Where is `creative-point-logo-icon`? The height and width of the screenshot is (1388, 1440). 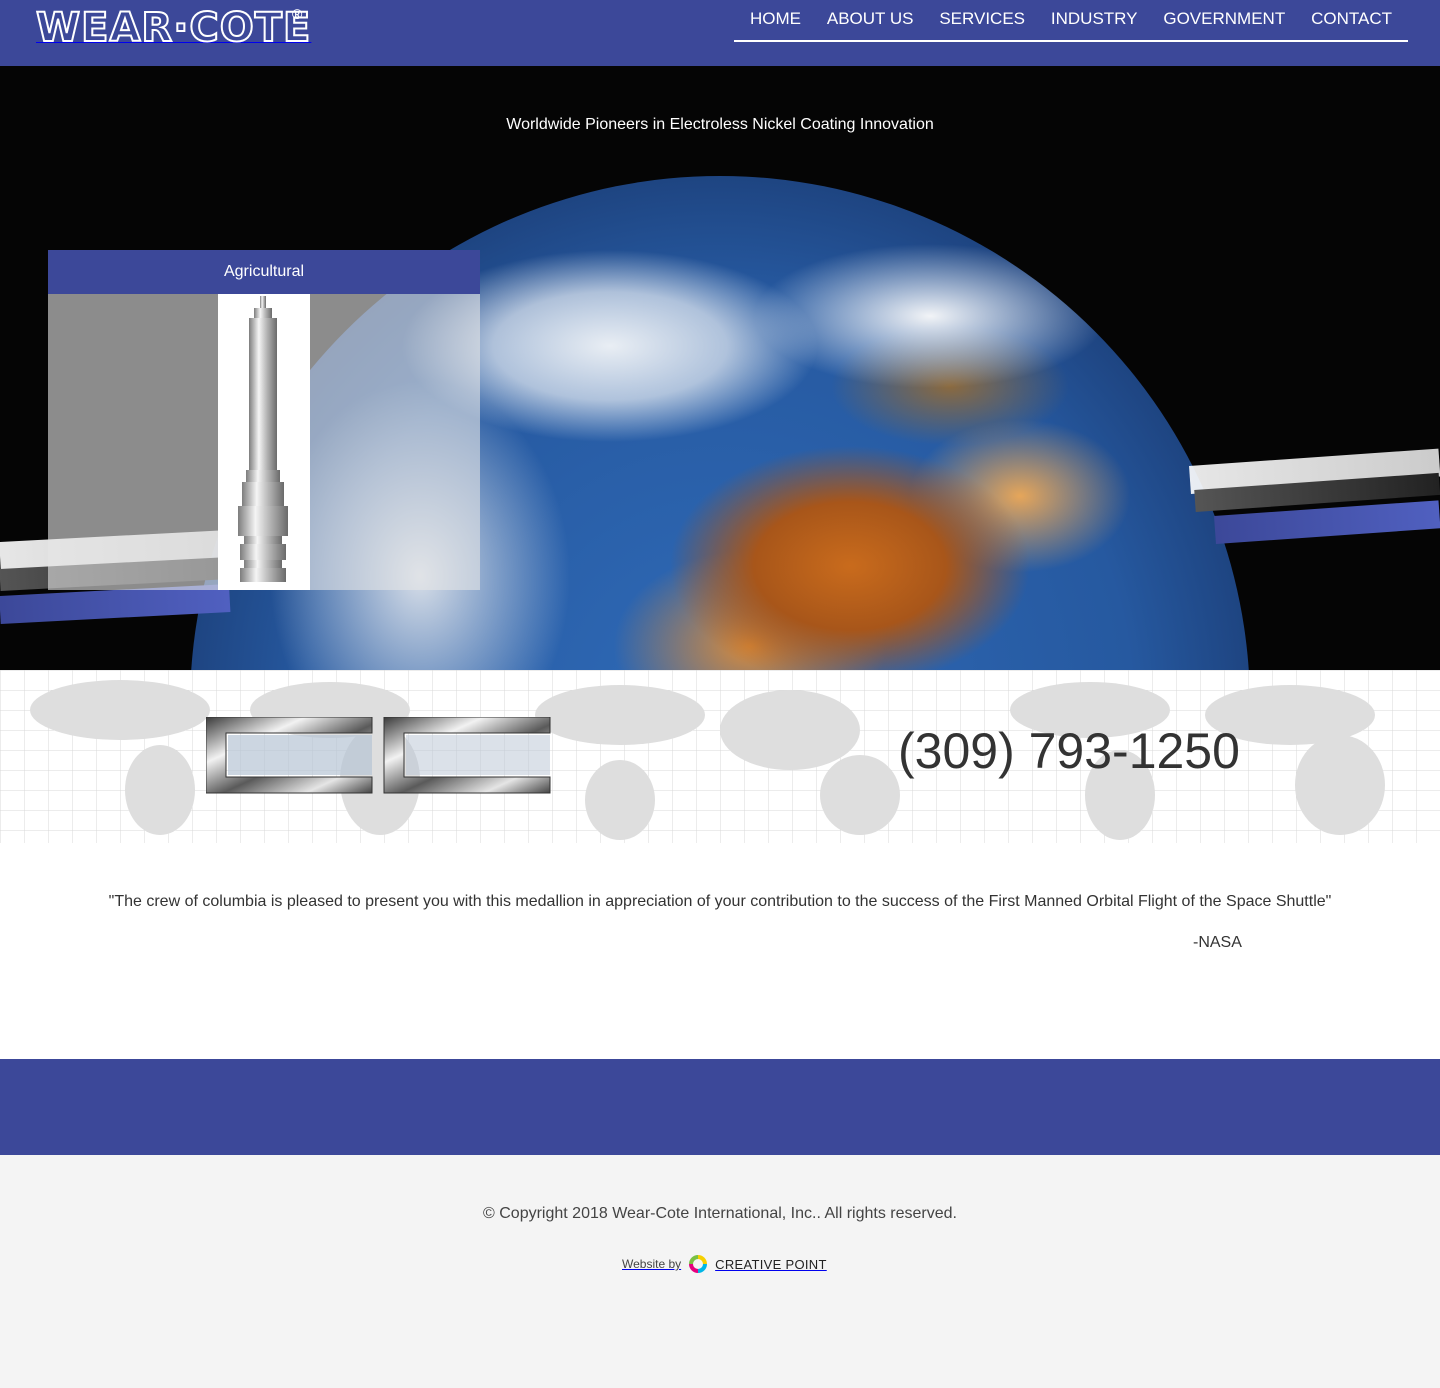 creative-point-logo-icon is located at coordinates (698, 1264).